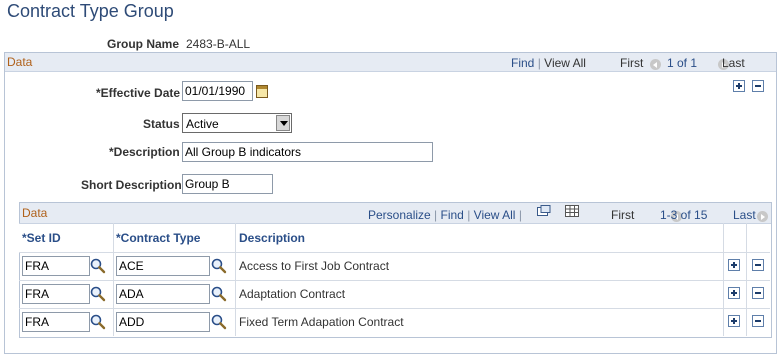 The height and width of the screenshot is (358, 779). Describe the element at coordinates (631, 63) in the screenshot. I see `first-link: First` at that location.